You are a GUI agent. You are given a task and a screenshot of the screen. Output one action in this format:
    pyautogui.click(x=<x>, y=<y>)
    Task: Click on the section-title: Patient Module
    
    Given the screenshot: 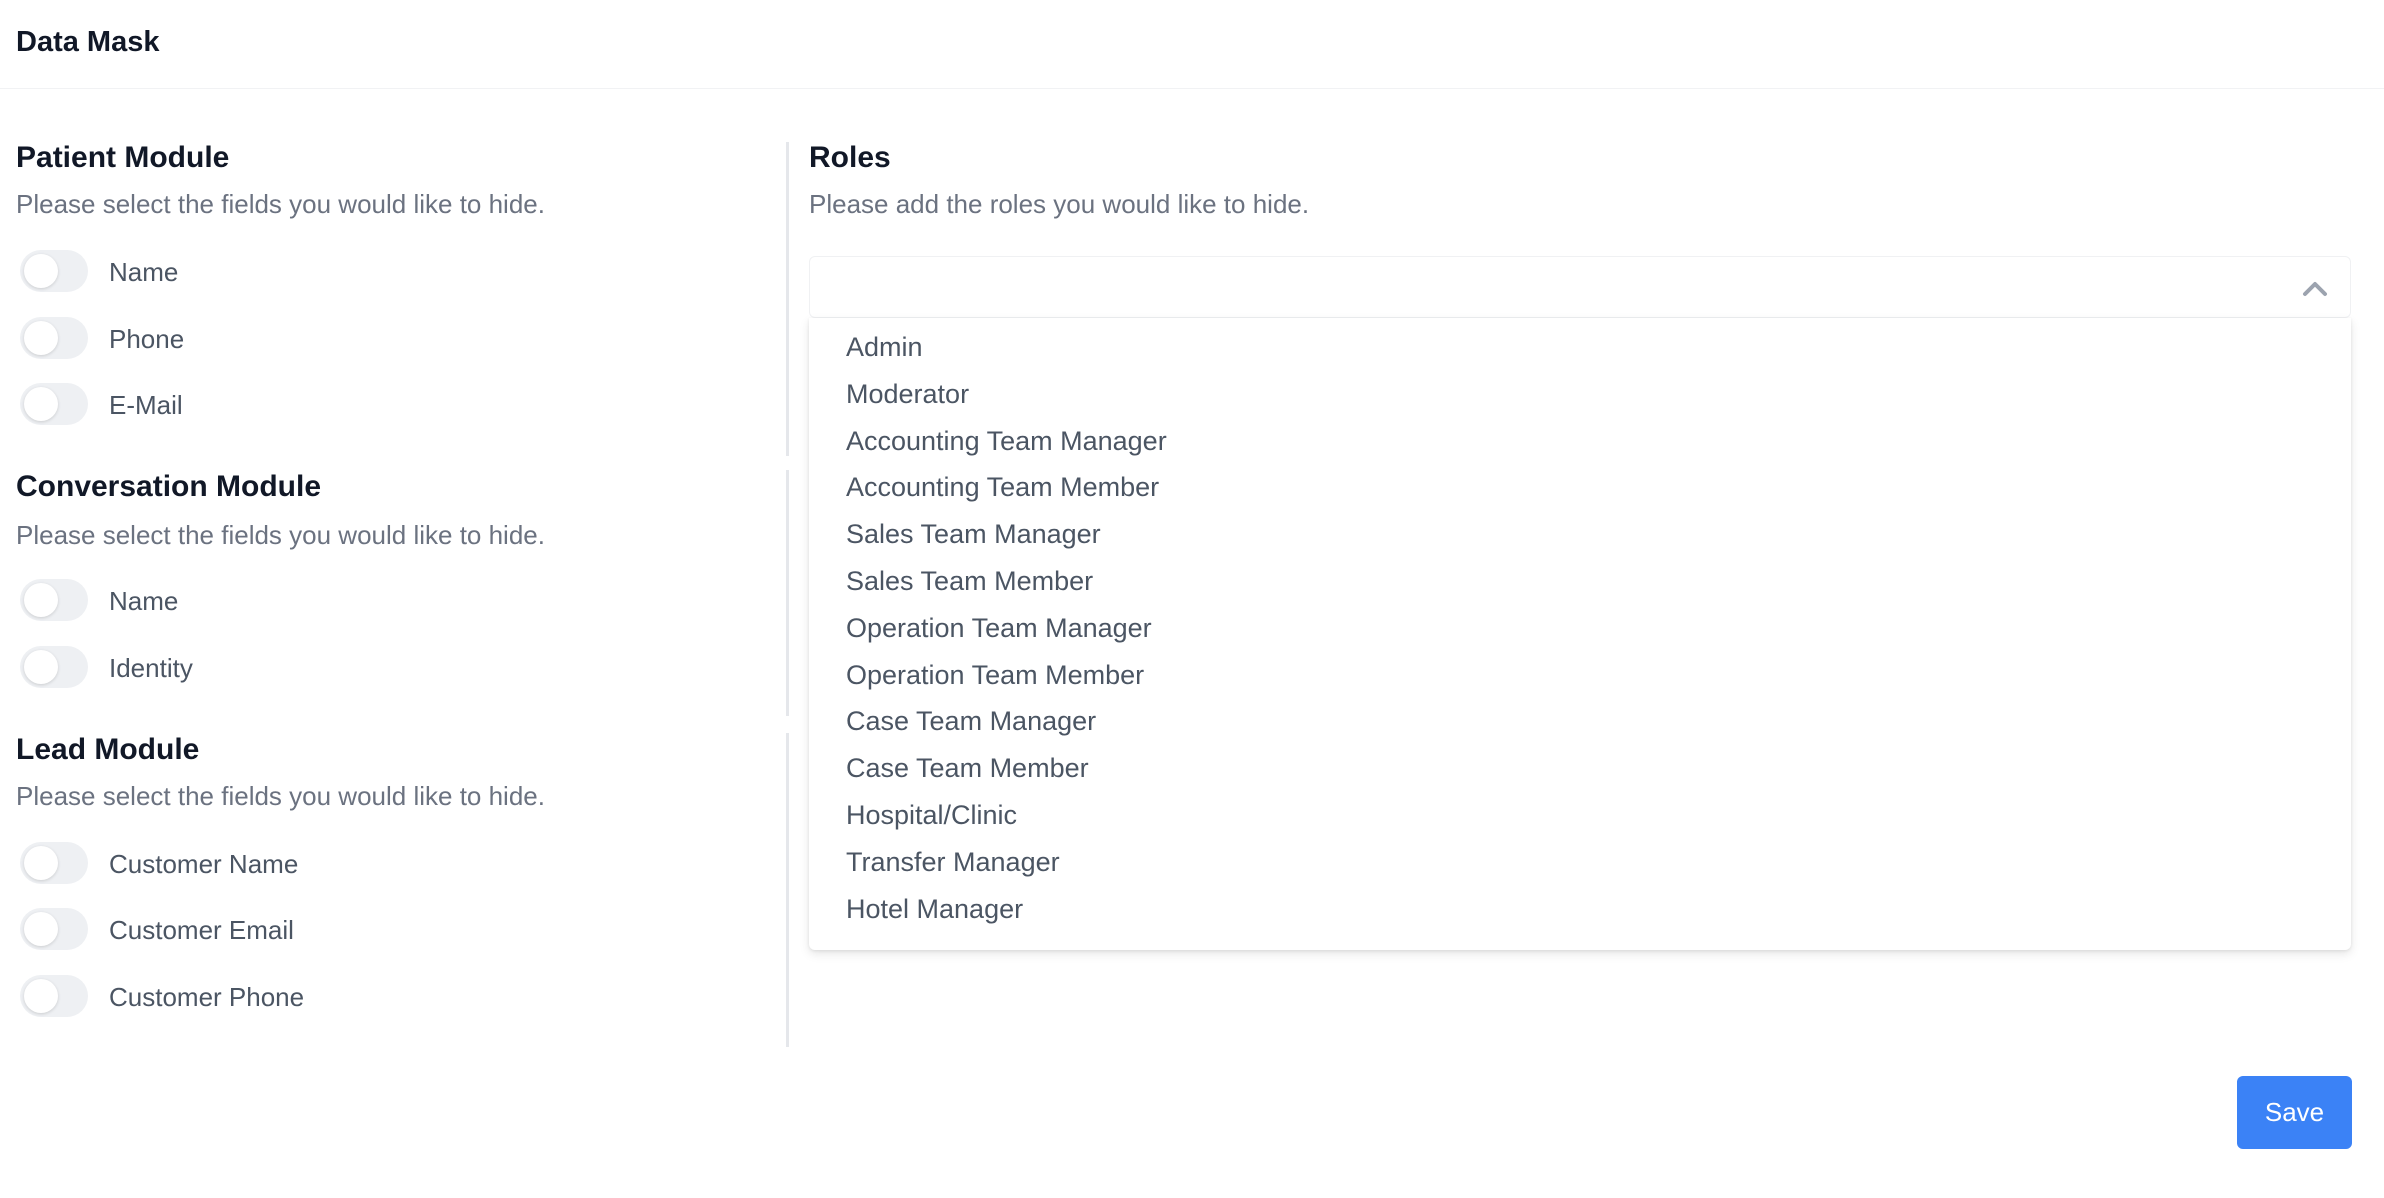 What is the action you would take?
    pyautogui.click(x=123, y=157)
    